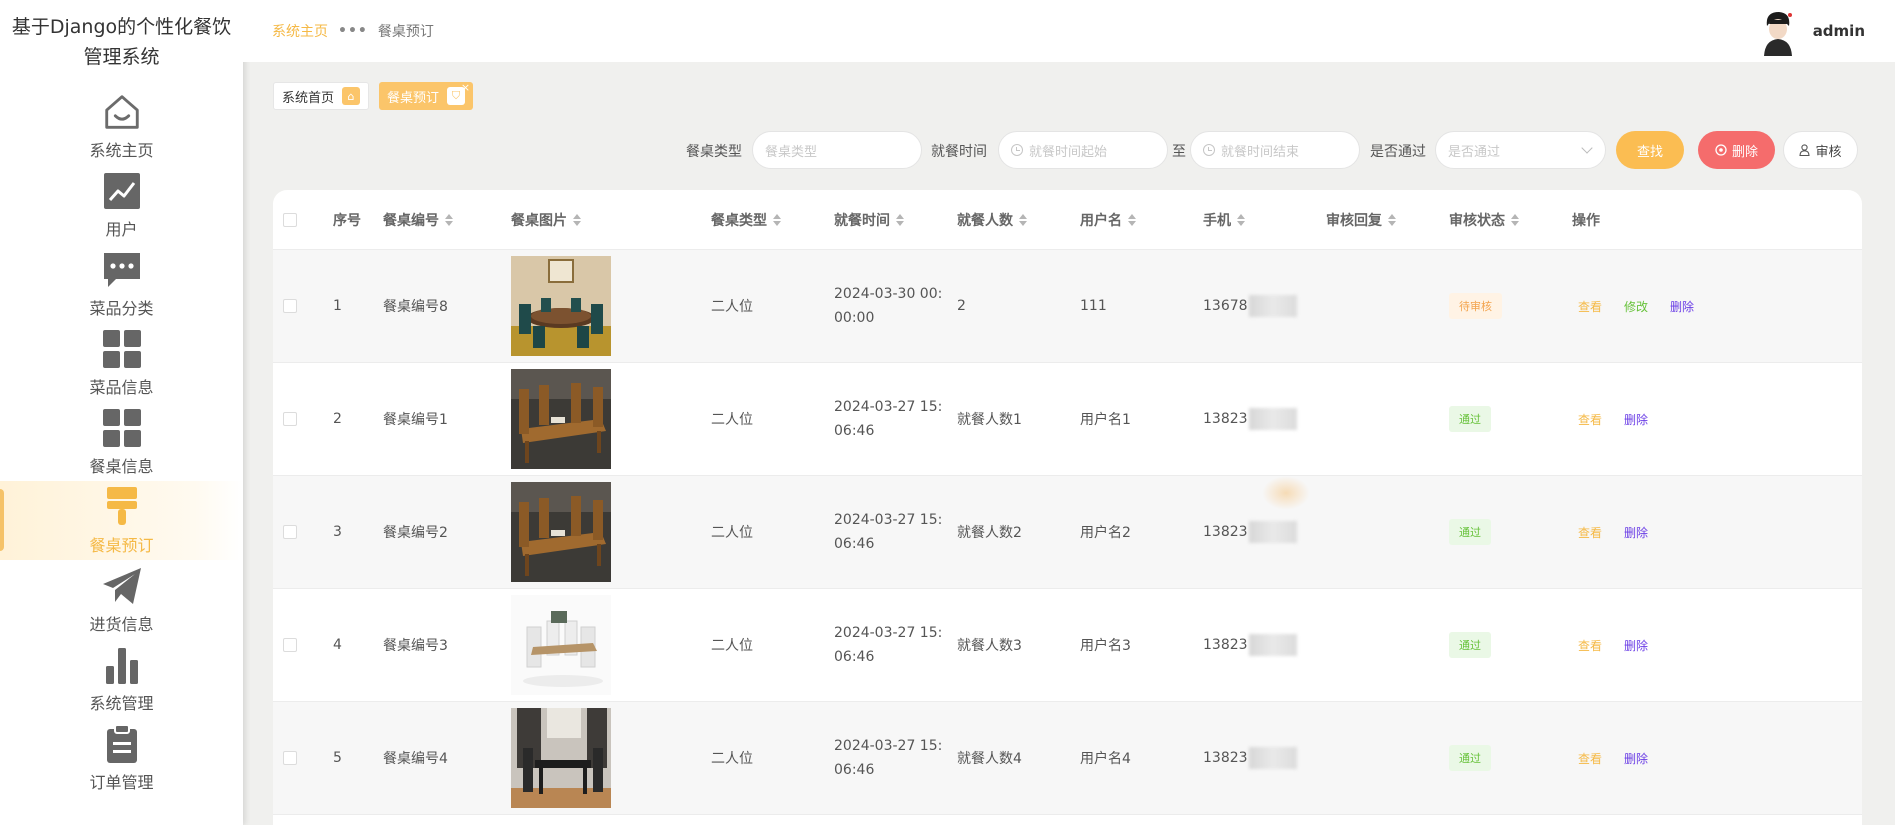 The height and width of the screenshot is (825, 1895). Describe the element at coordinates (418, 220) in the screenshot. I see `col-table-no: 餐桌编号` at that location.